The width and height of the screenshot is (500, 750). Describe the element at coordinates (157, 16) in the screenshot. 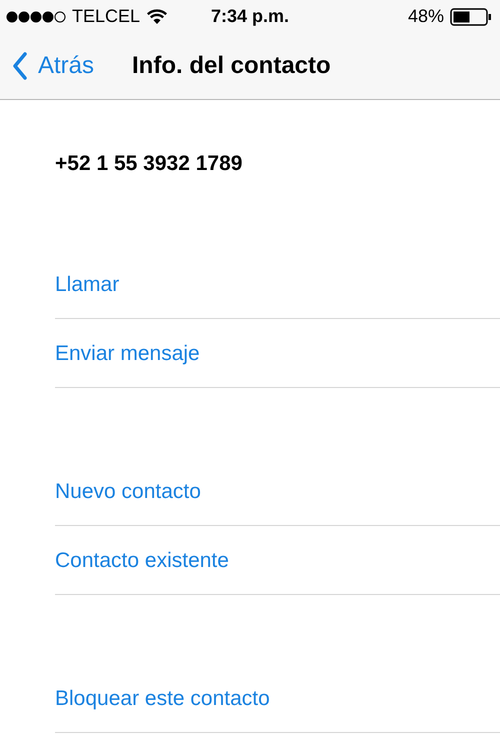

I see `wifi-icon` at that location.